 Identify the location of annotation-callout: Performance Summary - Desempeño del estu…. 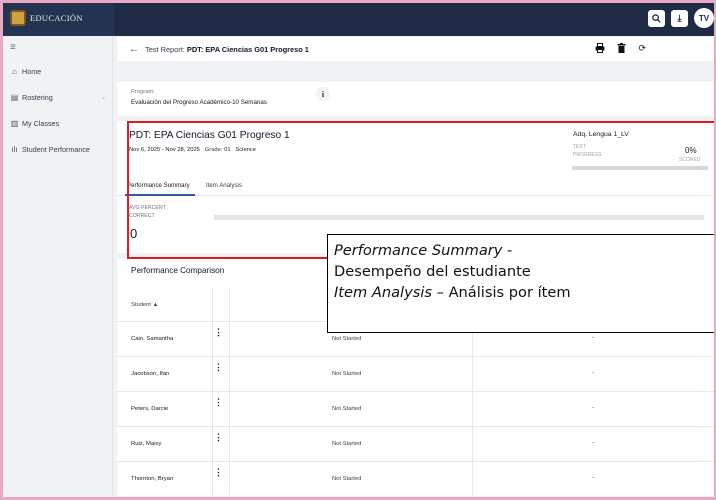
(521, 283).